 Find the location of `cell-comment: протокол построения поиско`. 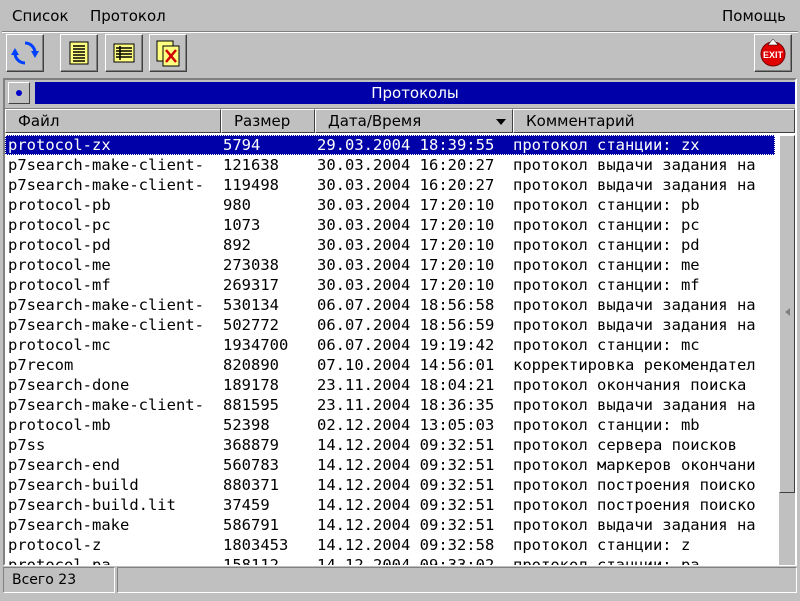

cell-comment: протокол построения поиско is located at coordinates (634, 505).